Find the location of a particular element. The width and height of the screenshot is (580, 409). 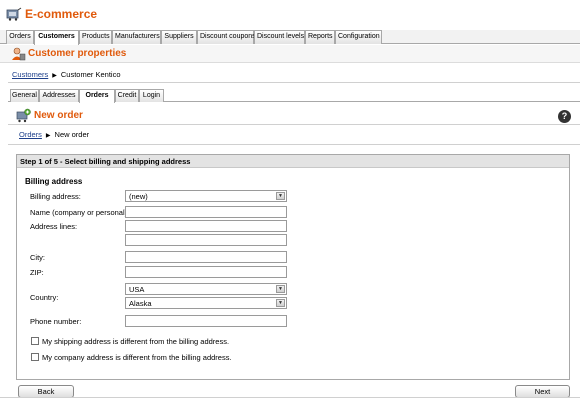

billing-address-value: (new) is located at coordinates (138, 196).